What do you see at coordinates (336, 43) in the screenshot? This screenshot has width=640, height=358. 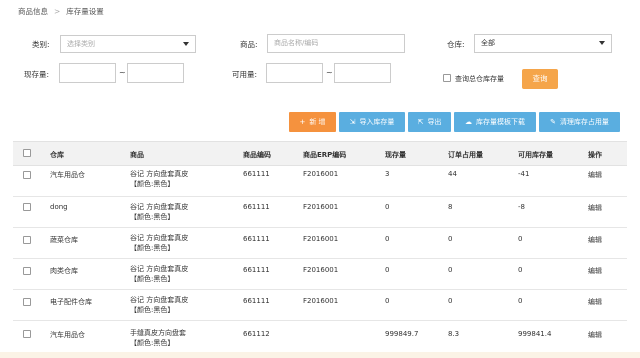 I see `product-search-input: 商品名称/编码` at bounding box center [336, 43].